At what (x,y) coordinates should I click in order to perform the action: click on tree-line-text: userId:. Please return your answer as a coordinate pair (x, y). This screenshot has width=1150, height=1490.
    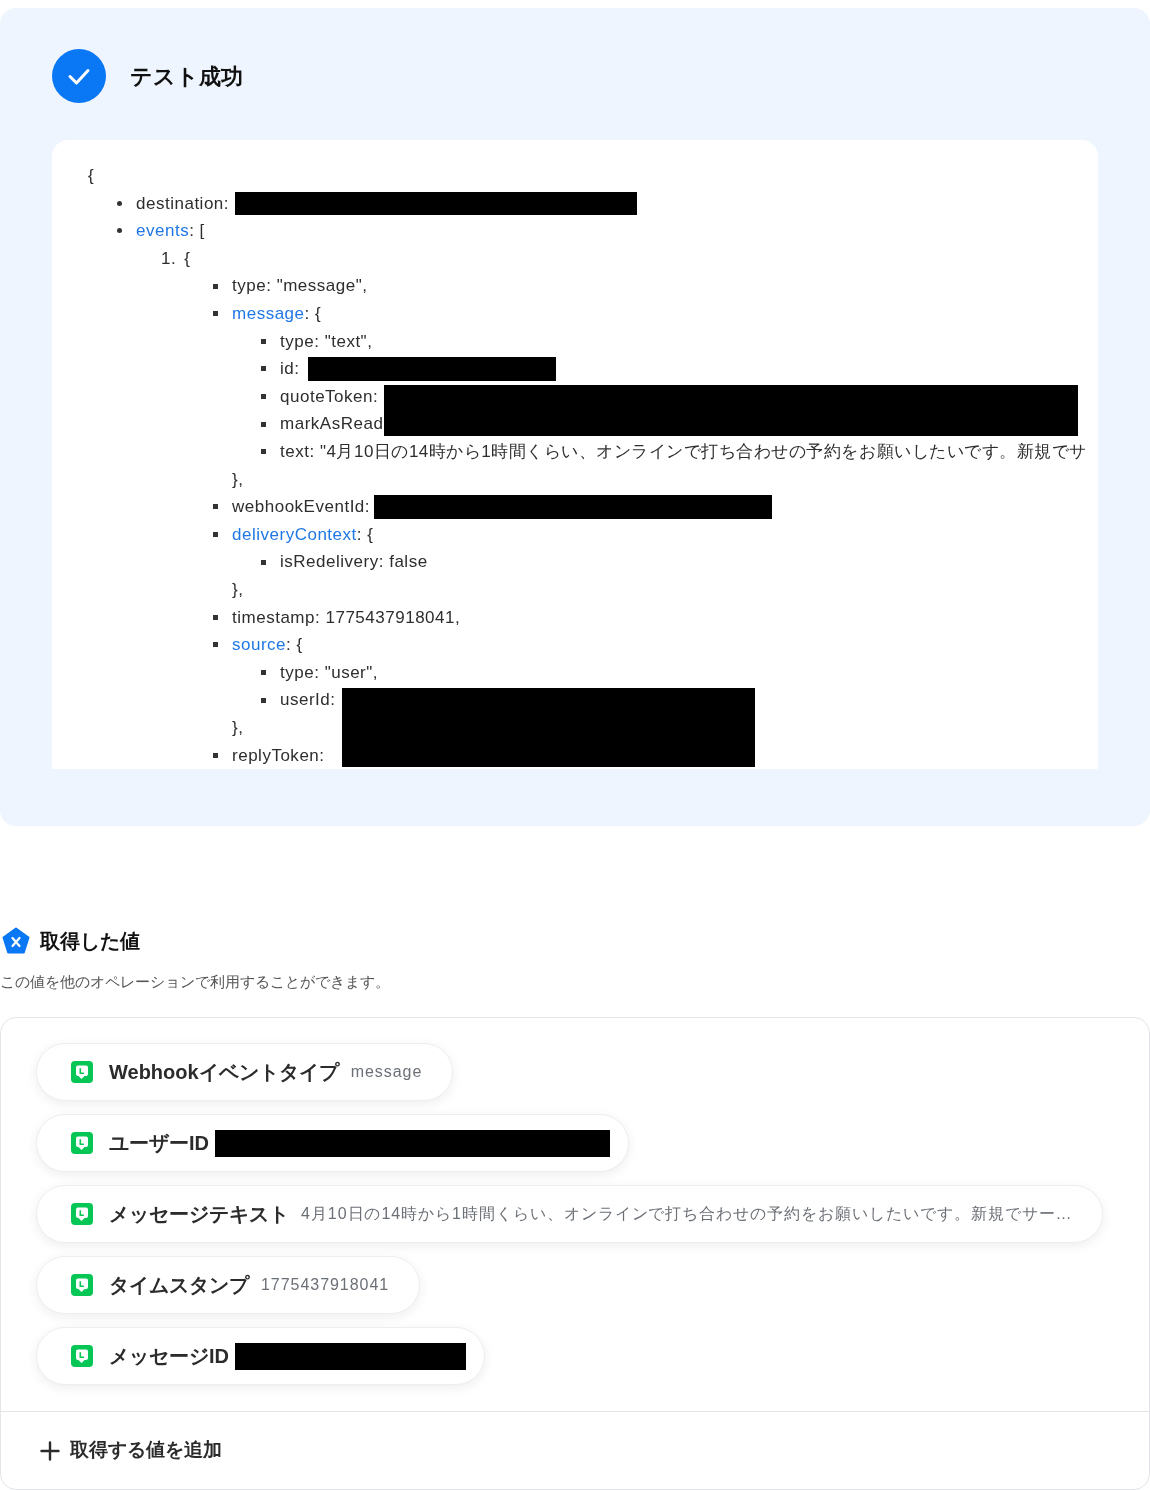
    Looking at the image, I should click on (308, 700).